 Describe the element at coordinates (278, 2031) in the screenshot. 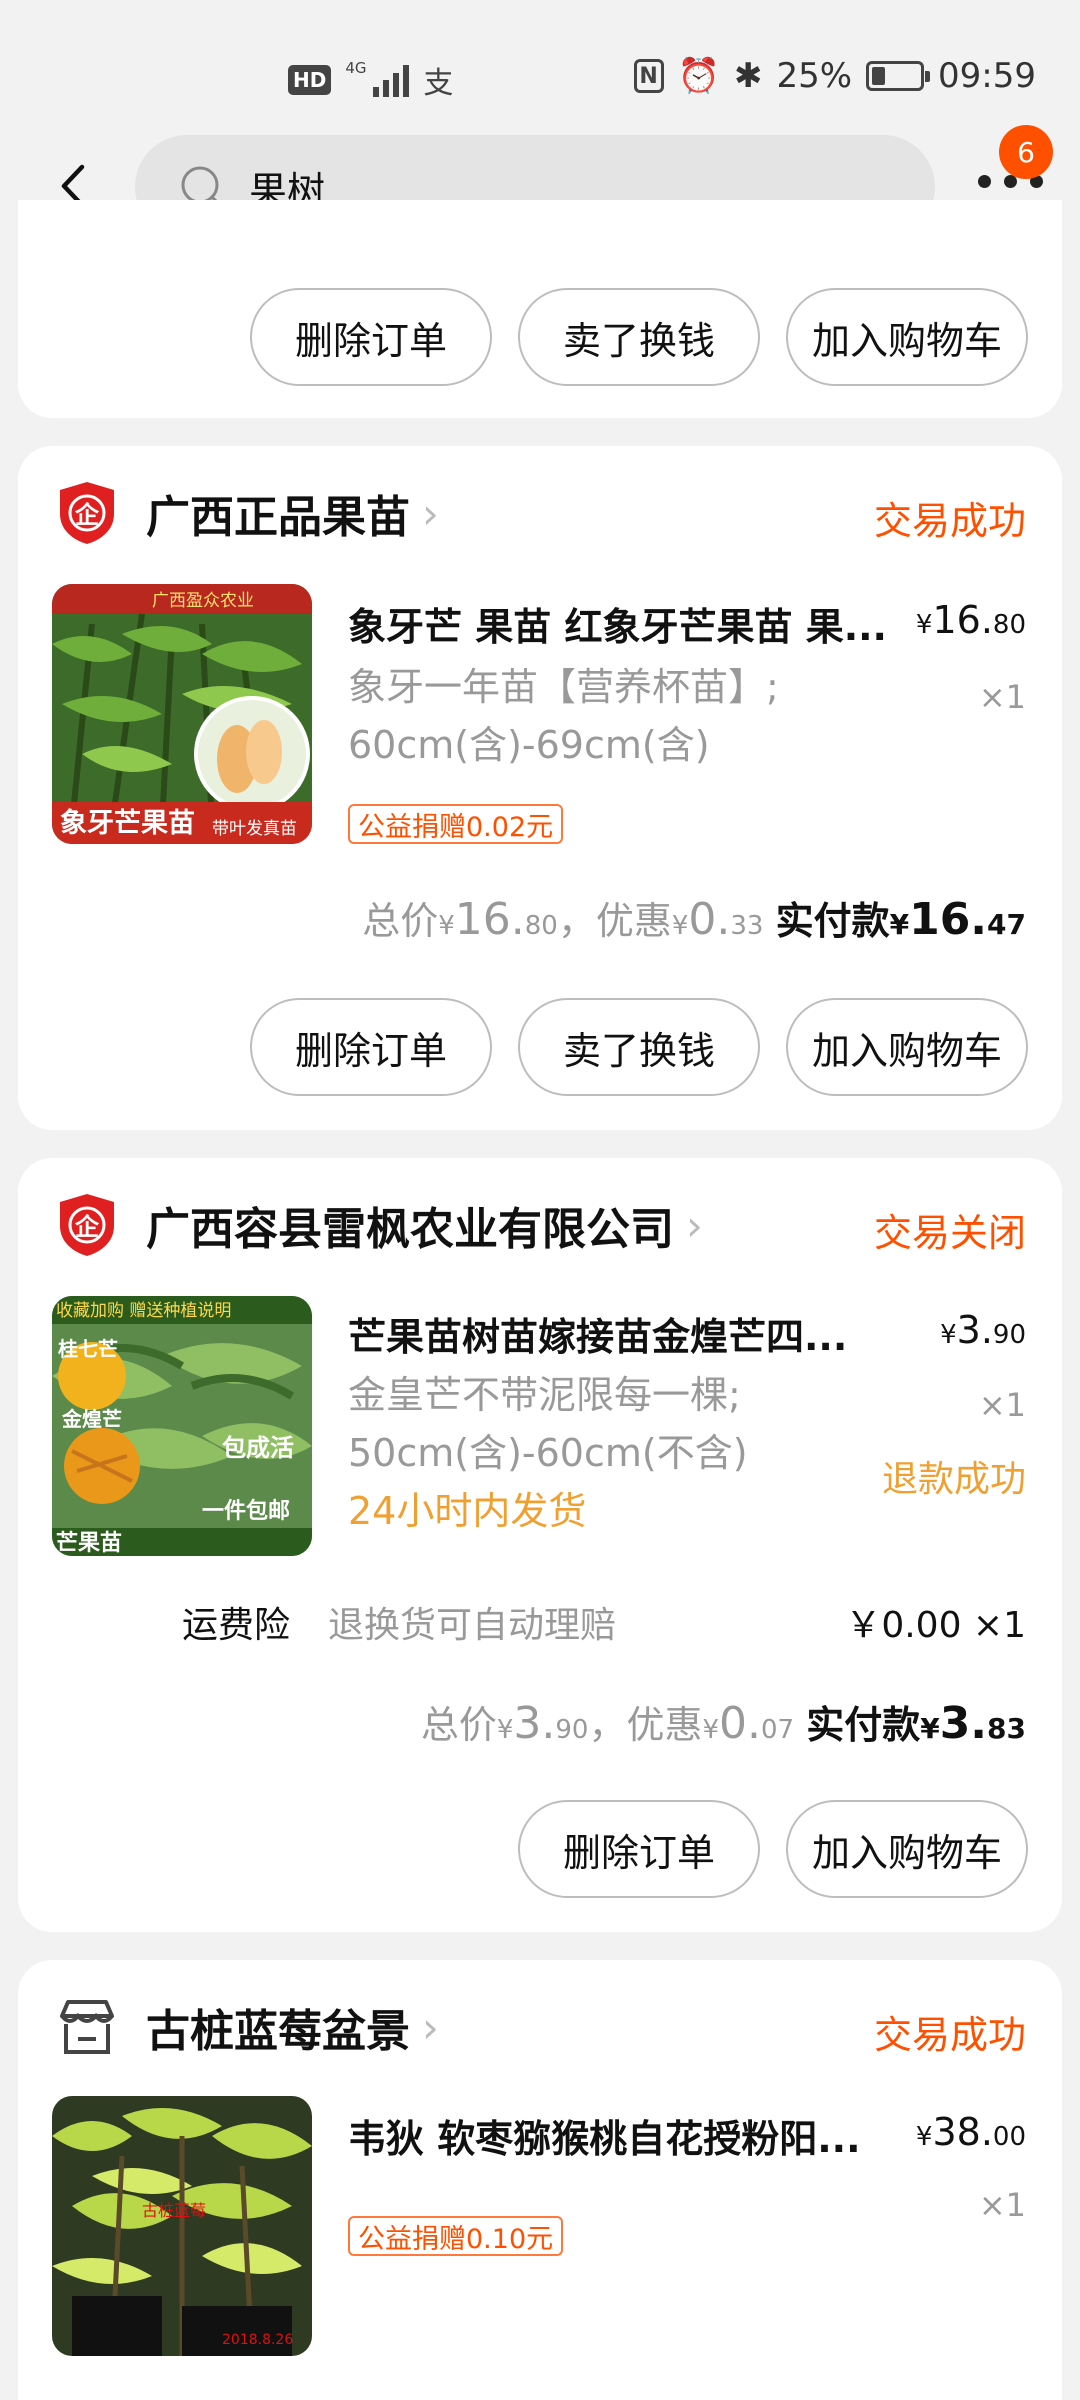

I see `shop-name: 古桩蓝莓盆景` at that location.